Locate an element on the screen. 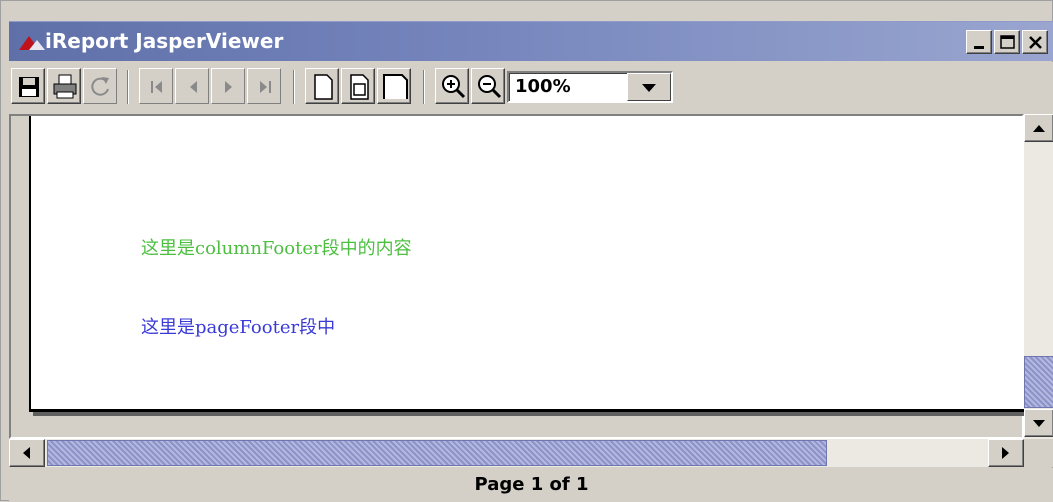  chevron-down-icon is located at coordinates (649, 88).